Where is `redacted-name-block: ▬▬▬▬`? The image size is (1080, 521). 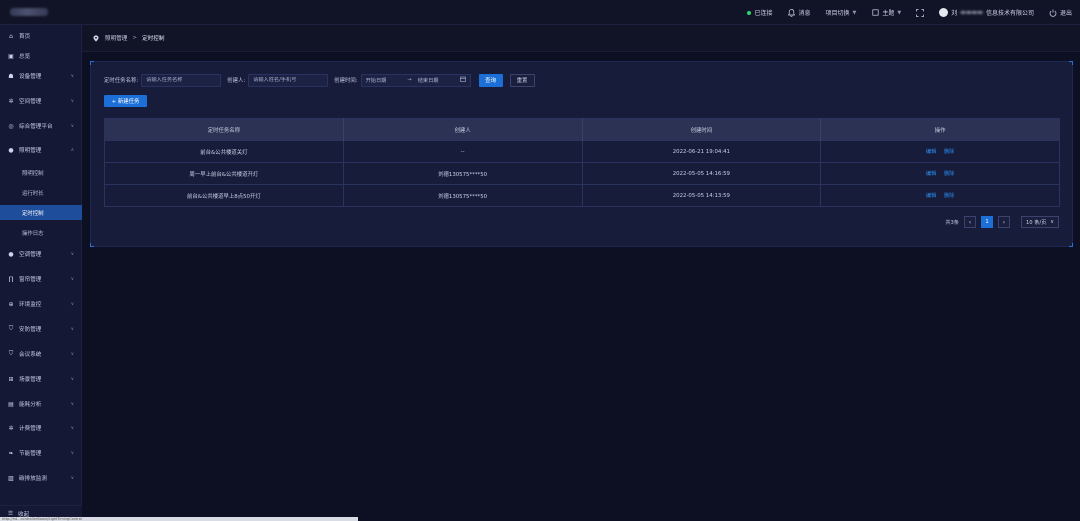 redacted-name-block: ▬▬▬▬ is located at coordinates (971, 12).